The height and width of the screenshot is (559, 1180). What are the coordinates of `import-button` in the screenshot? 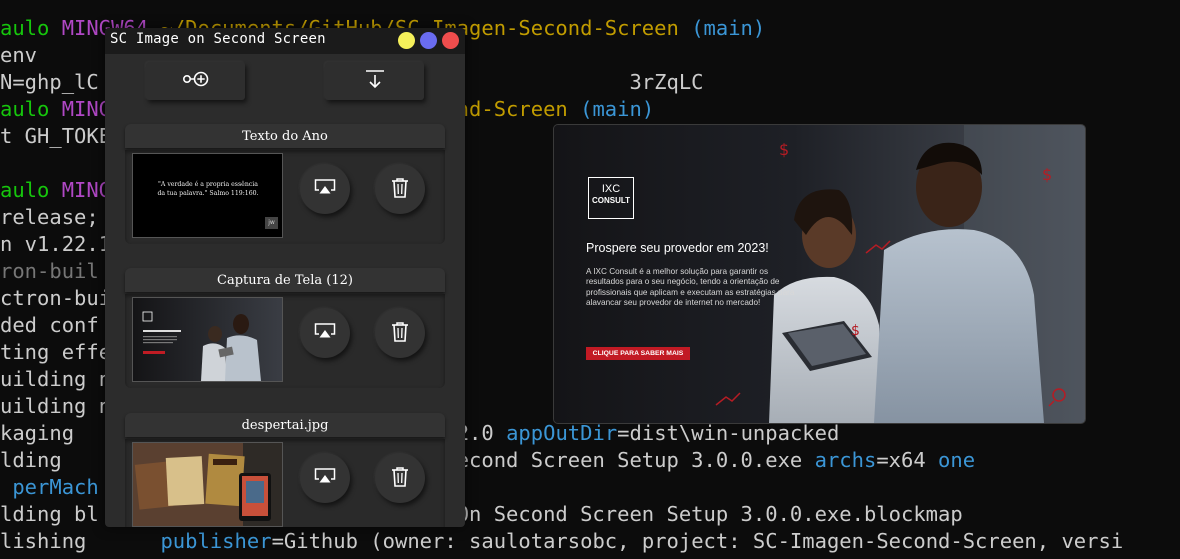 It's located at (374, 81).